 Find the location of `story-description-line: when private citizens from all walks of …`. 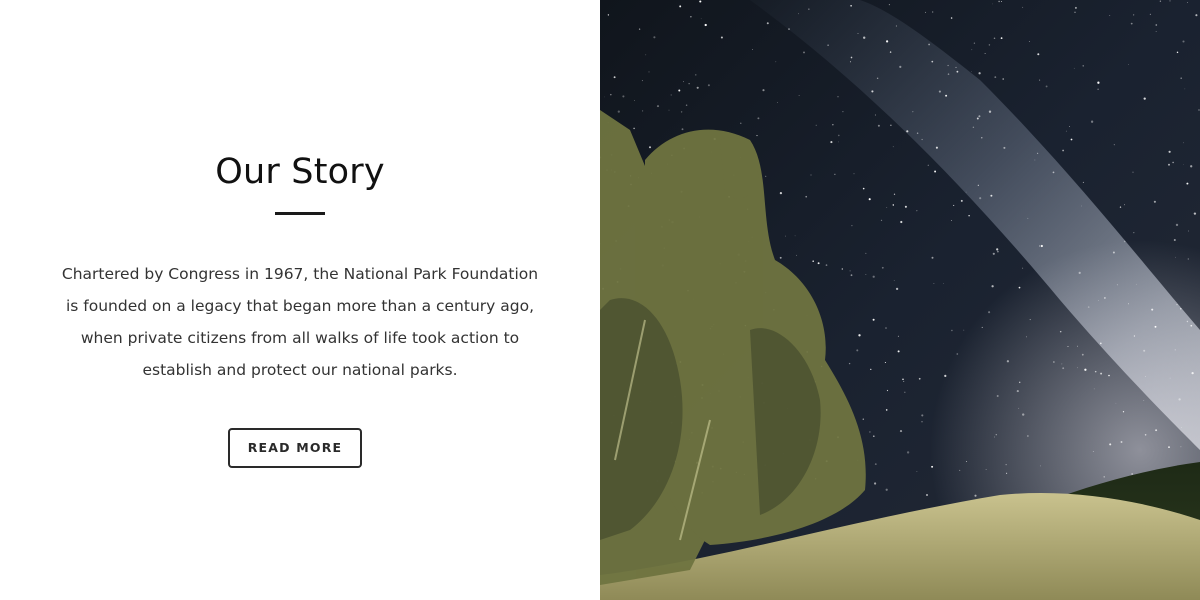

story-description-line: when private citizens from all walks of … is located at coordinates (300, 338).